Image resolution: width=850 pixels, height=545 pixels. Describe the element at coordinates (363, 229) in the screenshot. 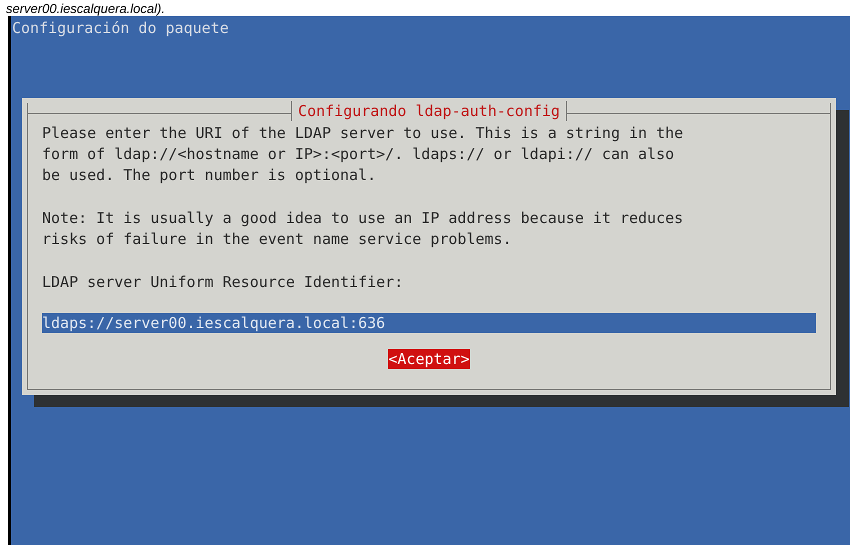

I see `dialog-text: Note: It is usually a good idea to use an IP address because it reduces risks of failure in the event name service problems.` at that location.